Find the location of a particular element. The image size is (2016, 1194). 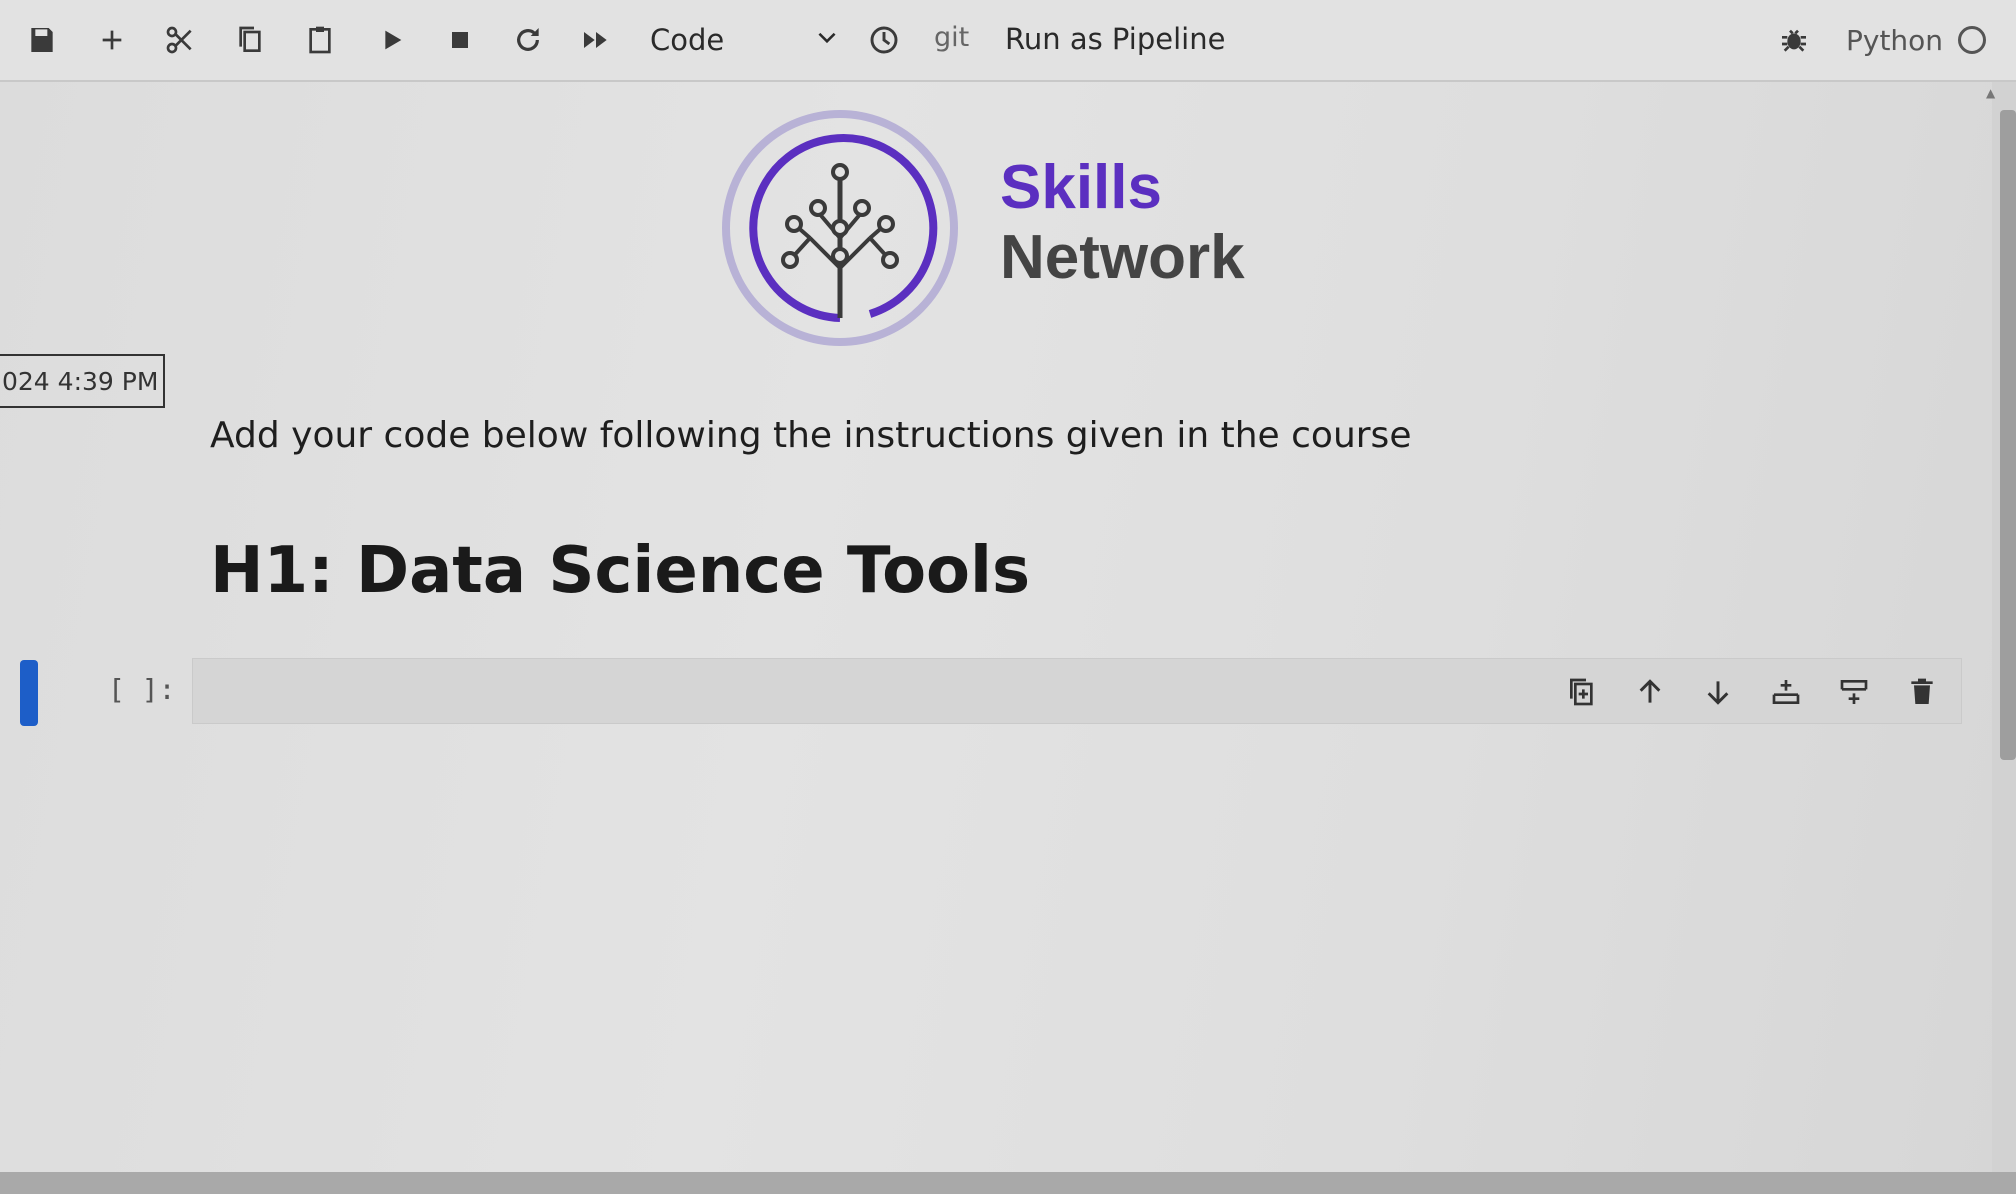

cut-icon-svg is located at coordinates (179, 40).